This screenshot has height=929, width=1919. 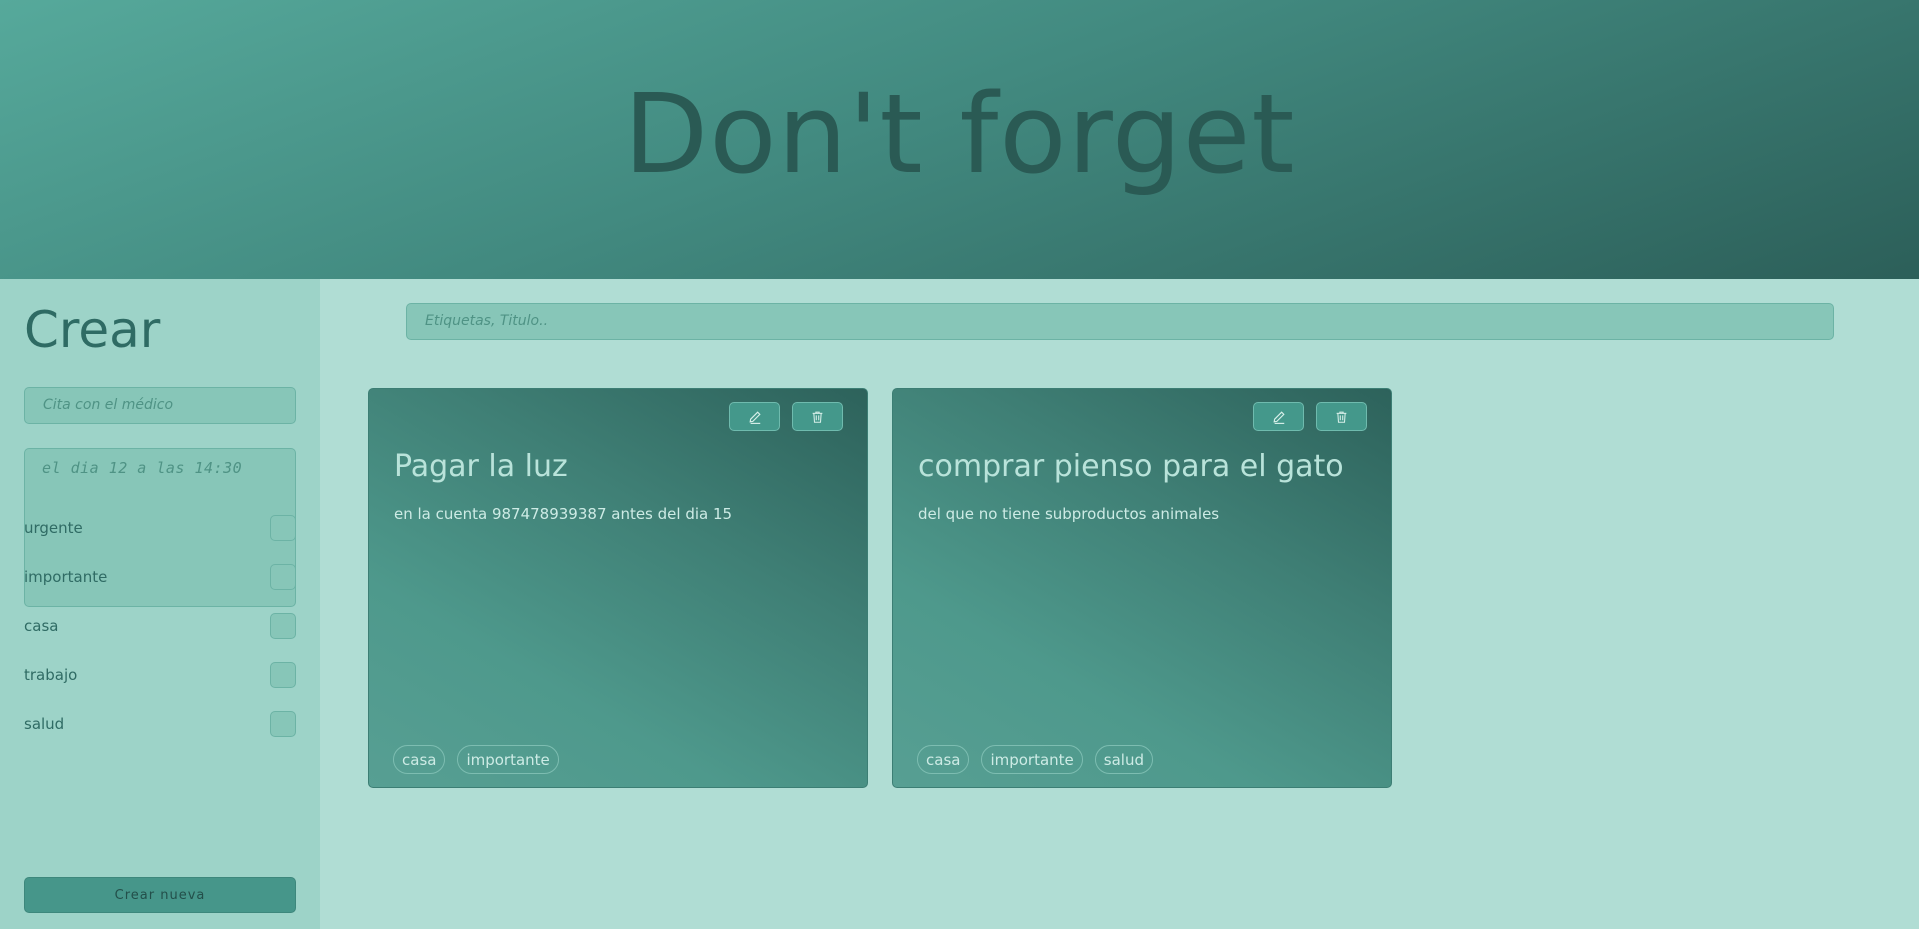 I want to click on tag-option-urgente: urgente, so click(x=160, y=528).